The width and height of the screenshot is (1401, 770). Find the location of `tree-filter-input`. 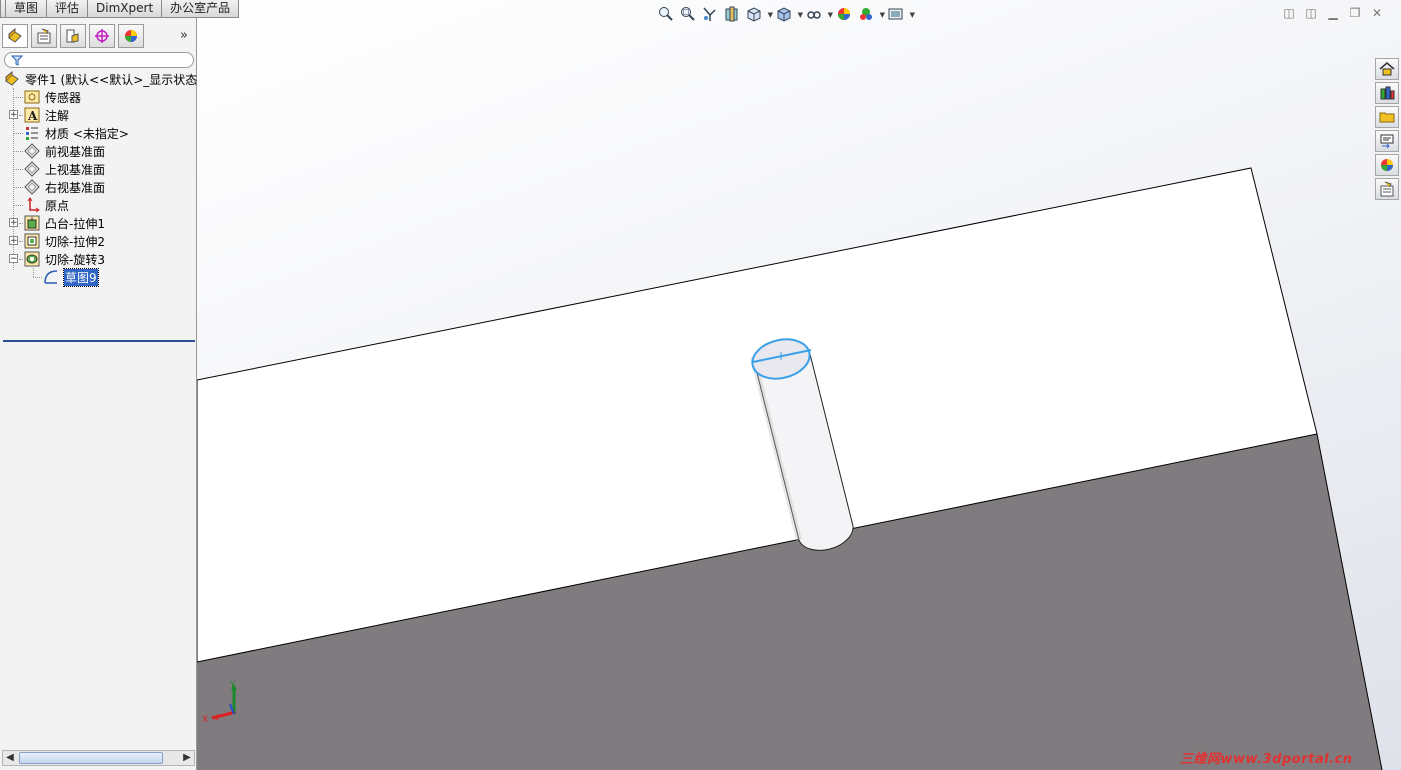

tree-filter-input is located at coordinates (99, 60).